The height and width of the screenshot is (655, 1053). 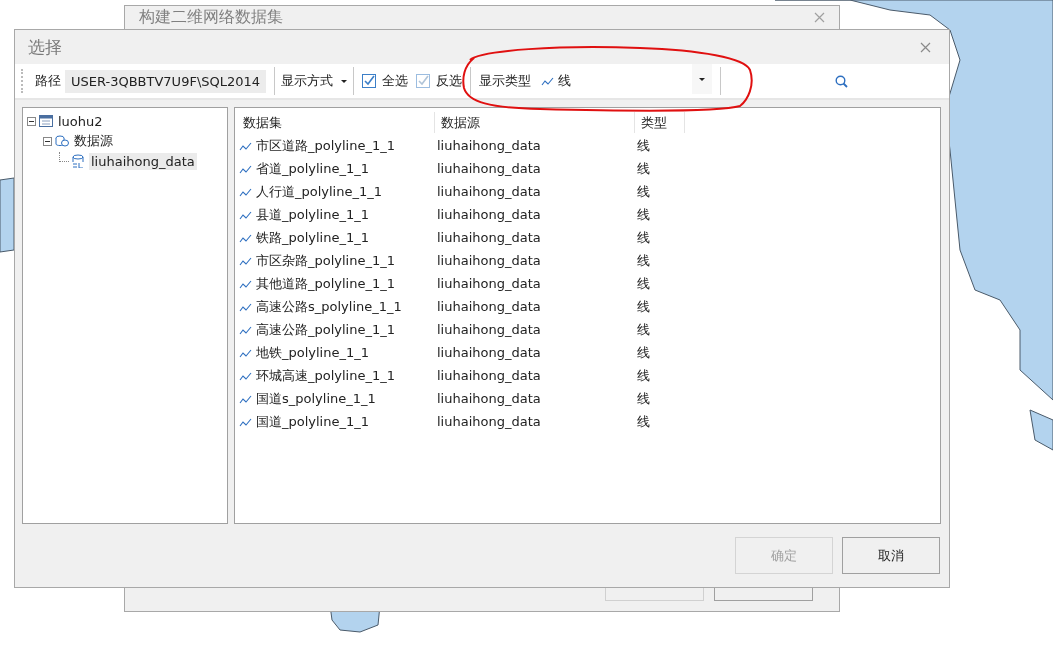 I want to click on tree-item: 数据源, so click(x=93, y=141).